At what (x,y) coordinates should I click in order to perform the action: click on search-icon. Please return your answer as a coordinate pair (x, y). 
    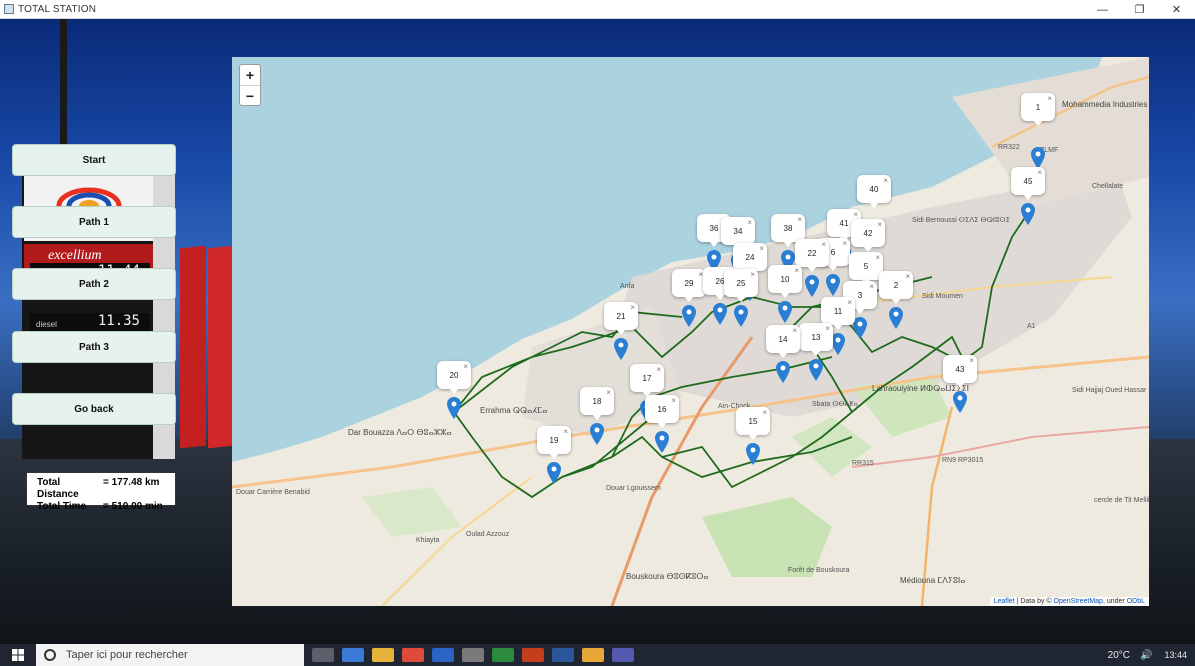
    Looking at the image, I should click on (50, 655).